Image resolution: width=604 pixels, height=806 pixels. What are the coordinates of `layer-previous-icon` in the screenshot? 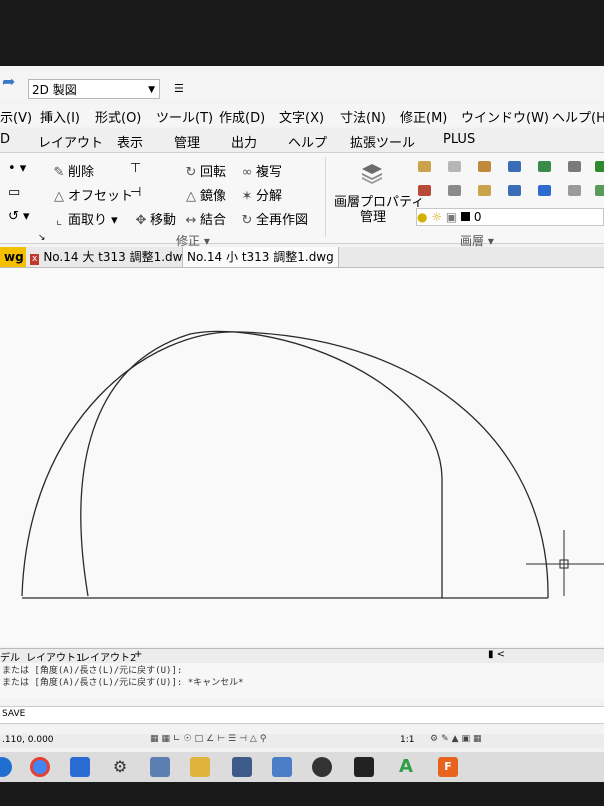 It's located at (424, 190).